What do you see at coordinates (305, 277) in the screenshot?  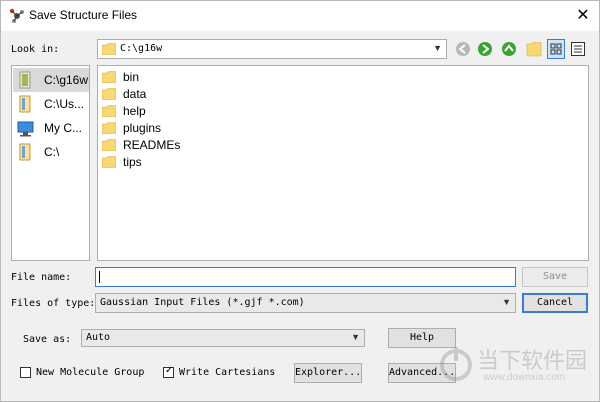 I see `file-name-input` at bounding box center [305, 277].